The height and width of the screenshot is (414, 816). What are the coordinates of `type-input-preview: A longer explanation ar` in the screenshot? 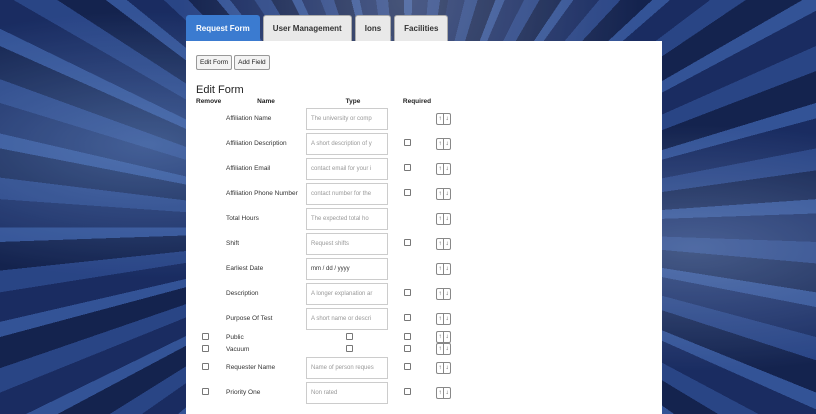 It's located at (347, 293).